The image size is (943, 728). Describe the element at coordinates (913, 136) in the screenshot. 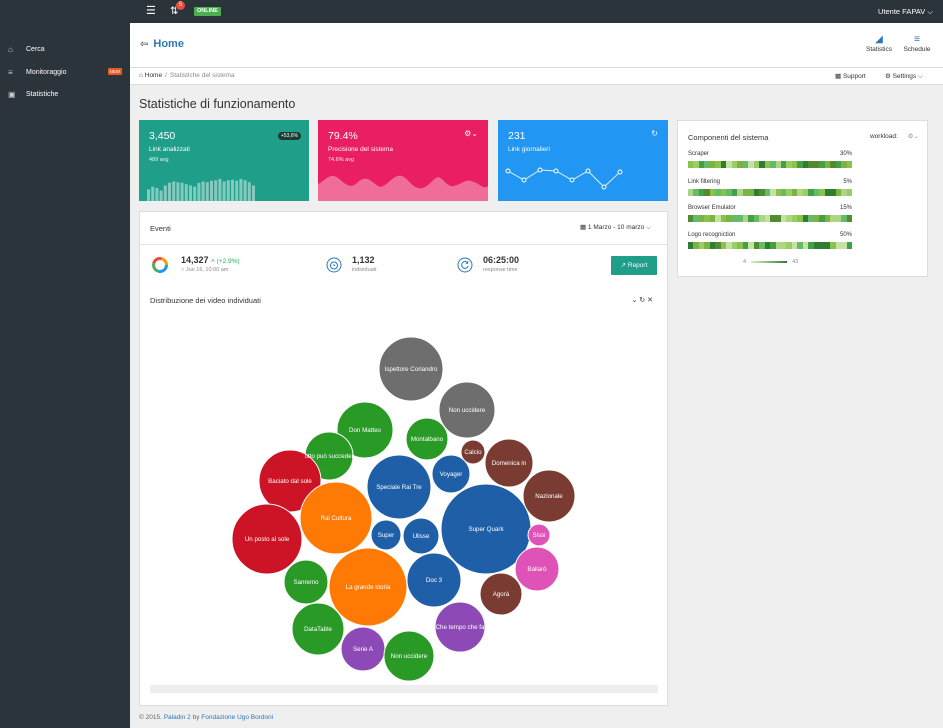

I see `gear-dropdown-icon: ⚙⌄` at that location.